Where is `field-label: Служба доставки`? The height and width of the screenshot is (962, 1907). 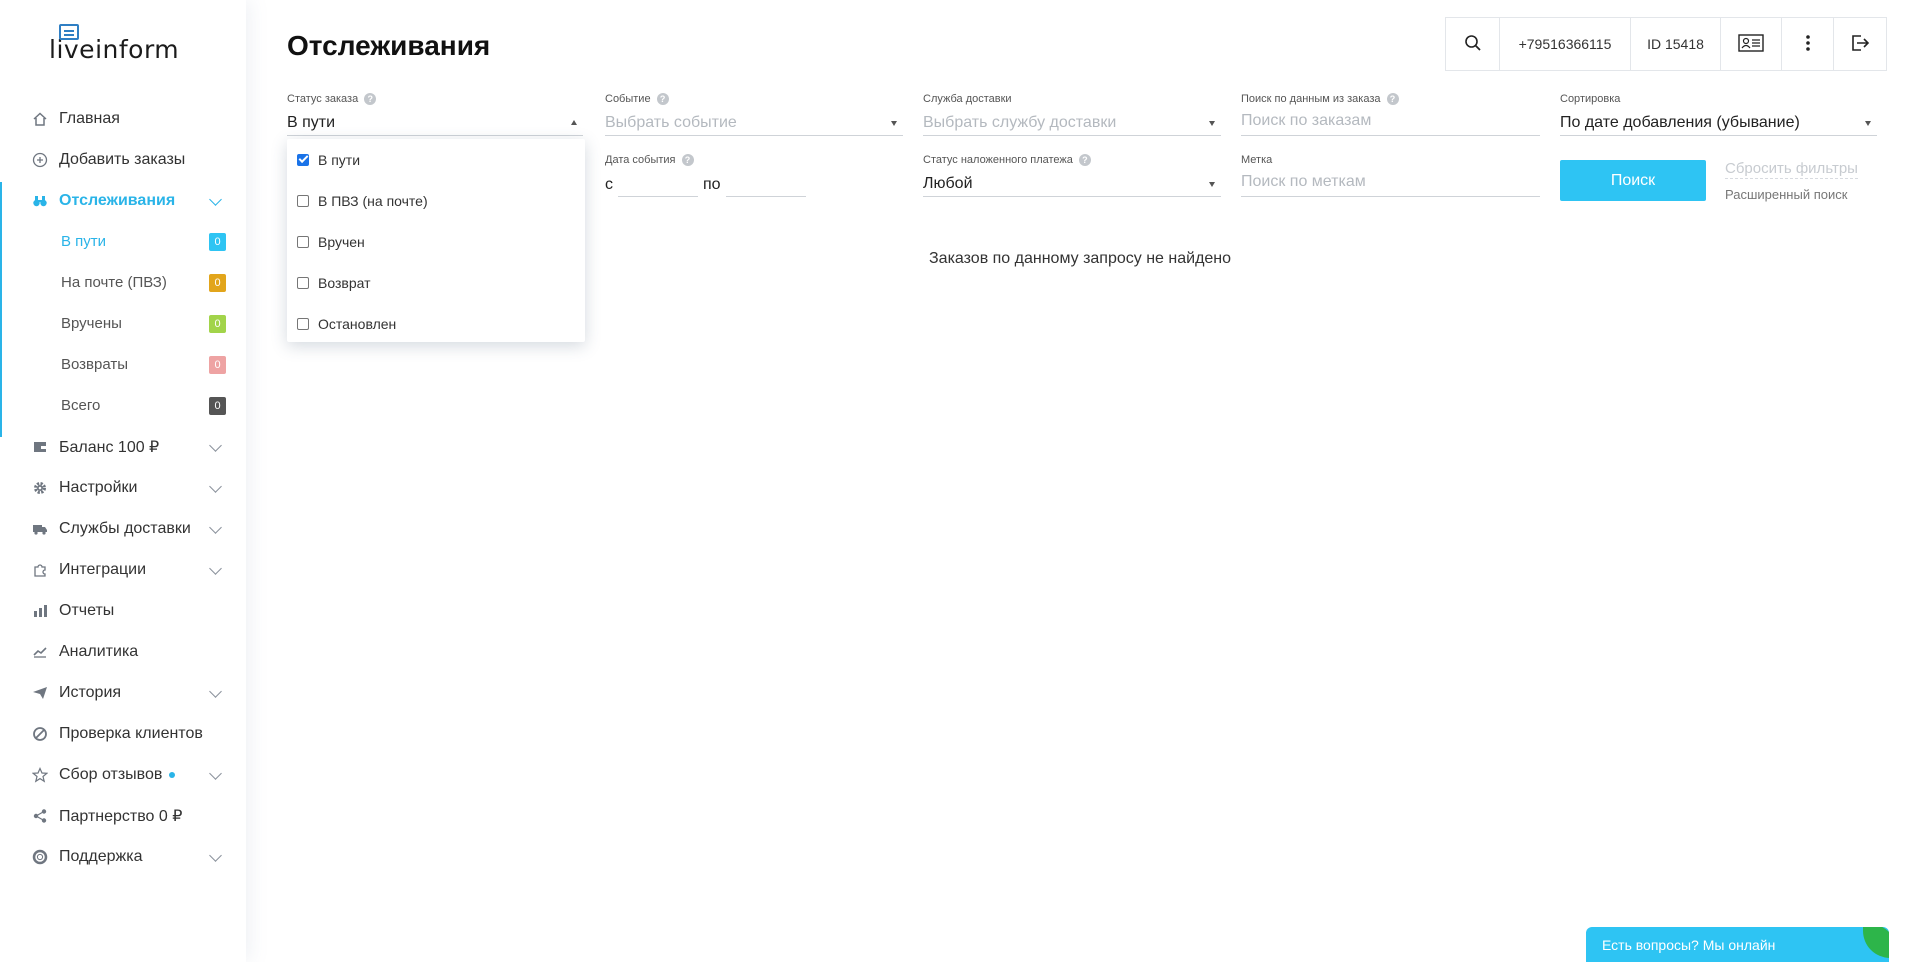 field-label: Служба доставки is located at coordinates (1072, 99).